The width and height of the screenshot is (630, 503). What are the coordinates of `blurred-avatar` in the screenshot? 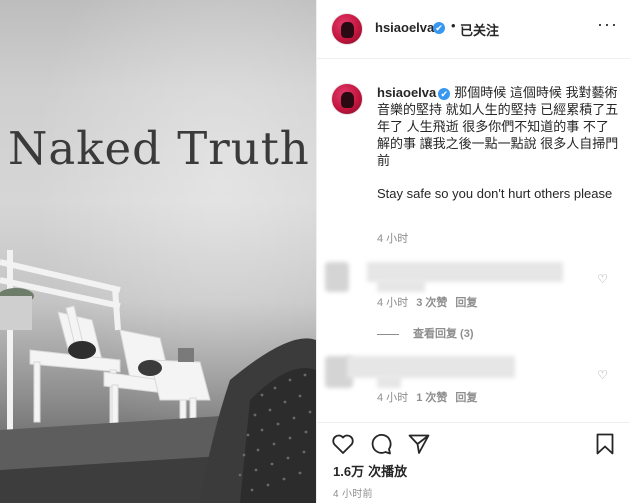 It's located at (337, 277).